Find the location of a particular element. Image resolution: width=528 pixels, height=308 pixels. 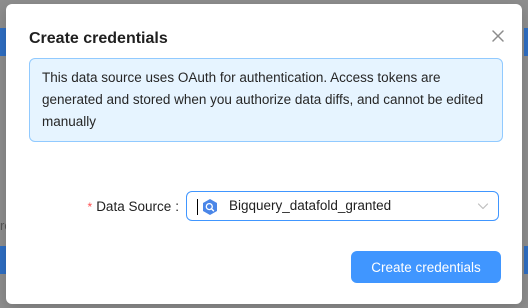

data-source-label-wrap: * Data Source: is located at coordinates (133, 207).